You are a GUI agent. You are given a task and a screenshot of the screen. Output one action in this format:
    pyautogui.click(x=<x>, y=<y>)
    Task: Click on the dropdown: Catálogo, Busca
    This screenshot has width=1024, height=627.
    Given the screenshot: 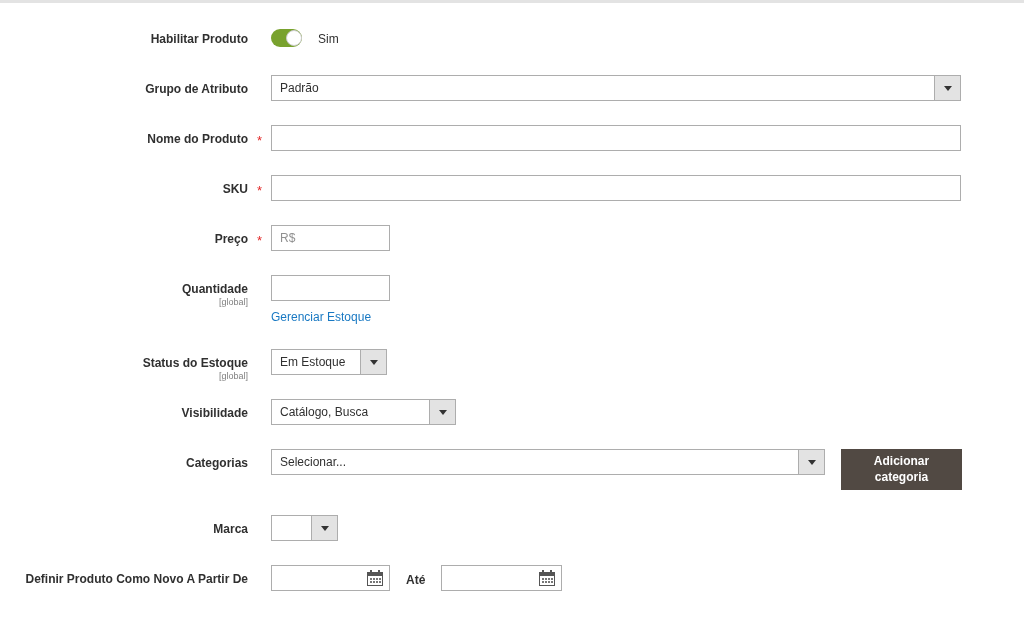 What is the action you would take?
    pyautogui.click(x=363, y=412)
    